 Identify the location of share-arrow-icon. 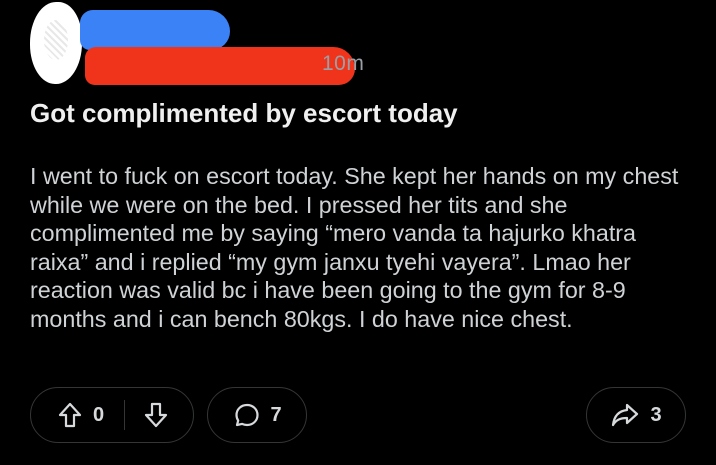
(625, 415).